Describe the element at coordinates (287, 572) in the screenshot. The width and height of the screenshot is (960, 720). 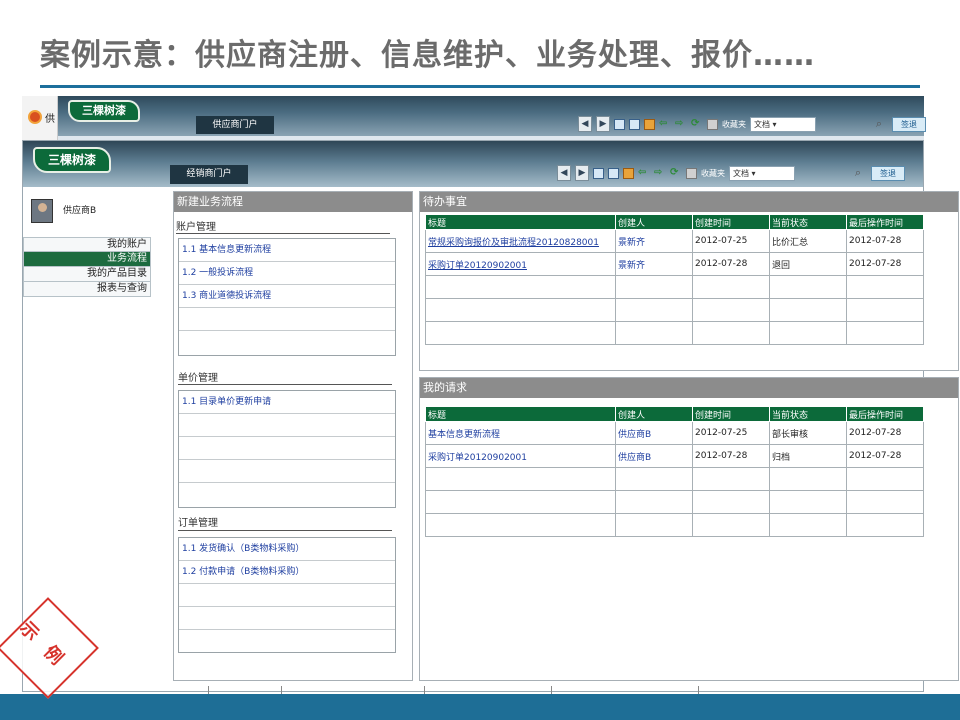
I see `link-payment-request: 1.2 付款申请（B类物料采购）` at that location.